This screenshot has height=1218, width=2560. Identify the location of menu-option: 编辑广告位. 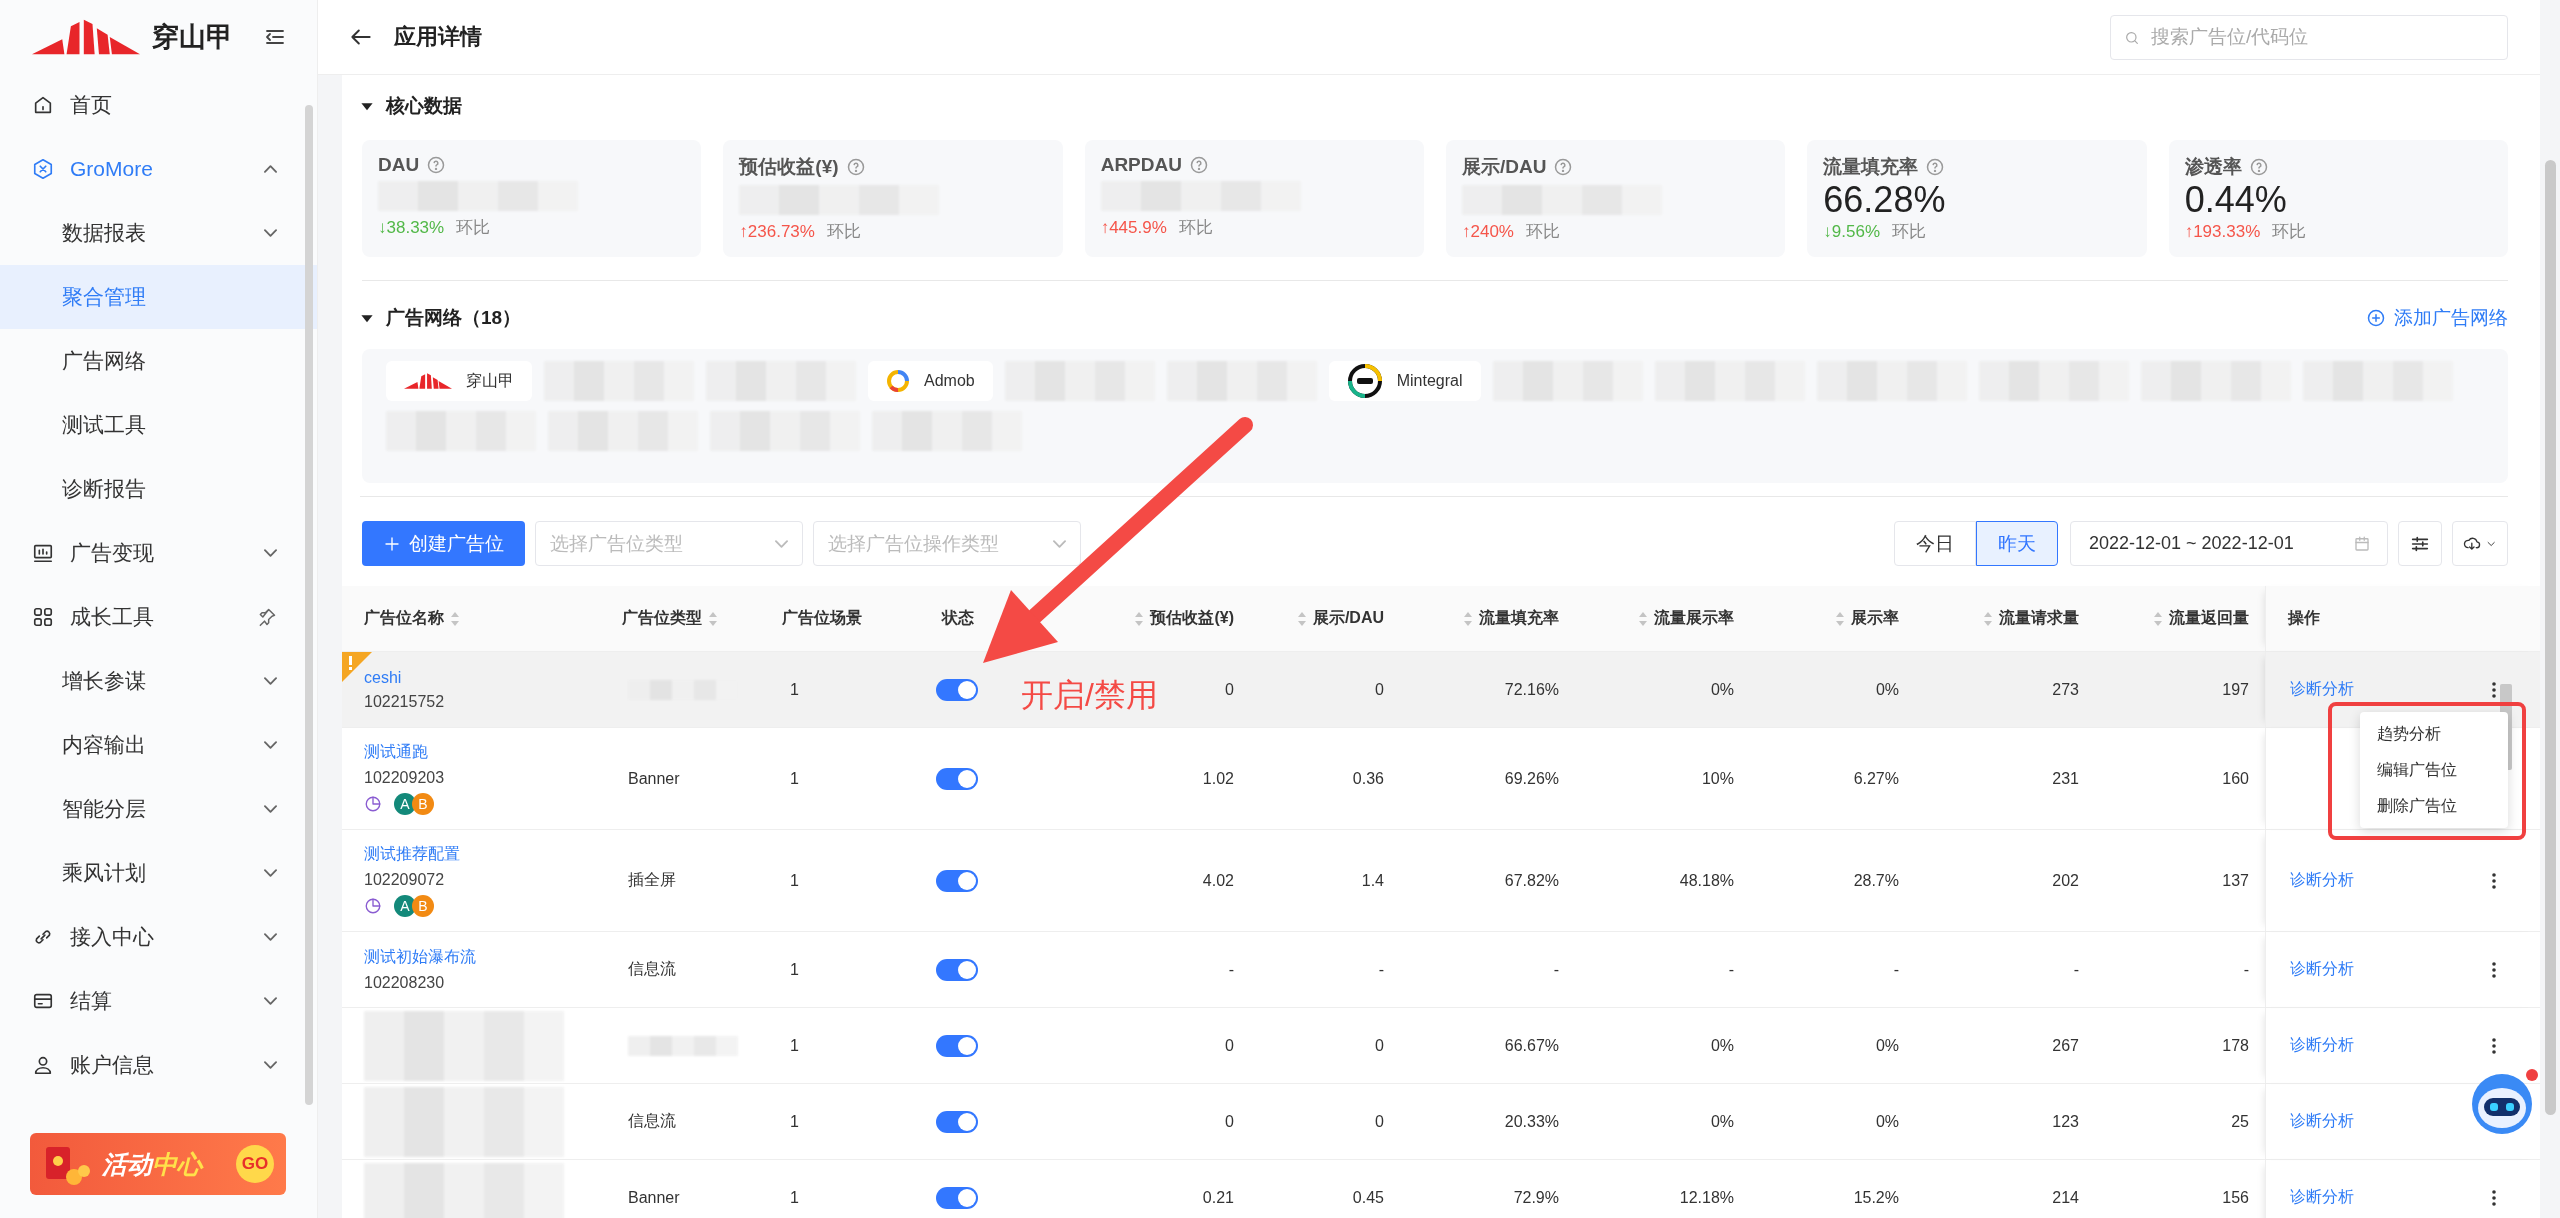
(2434, 770).